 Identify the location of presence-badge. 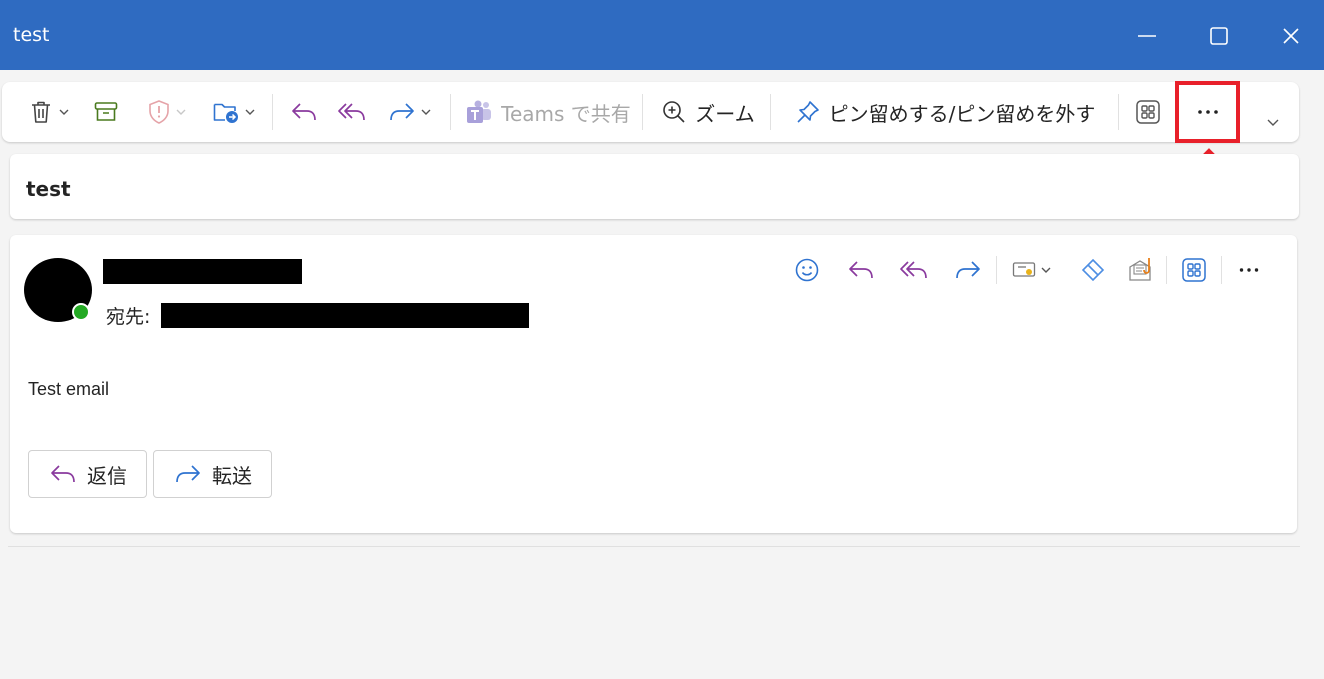
(81, 312).